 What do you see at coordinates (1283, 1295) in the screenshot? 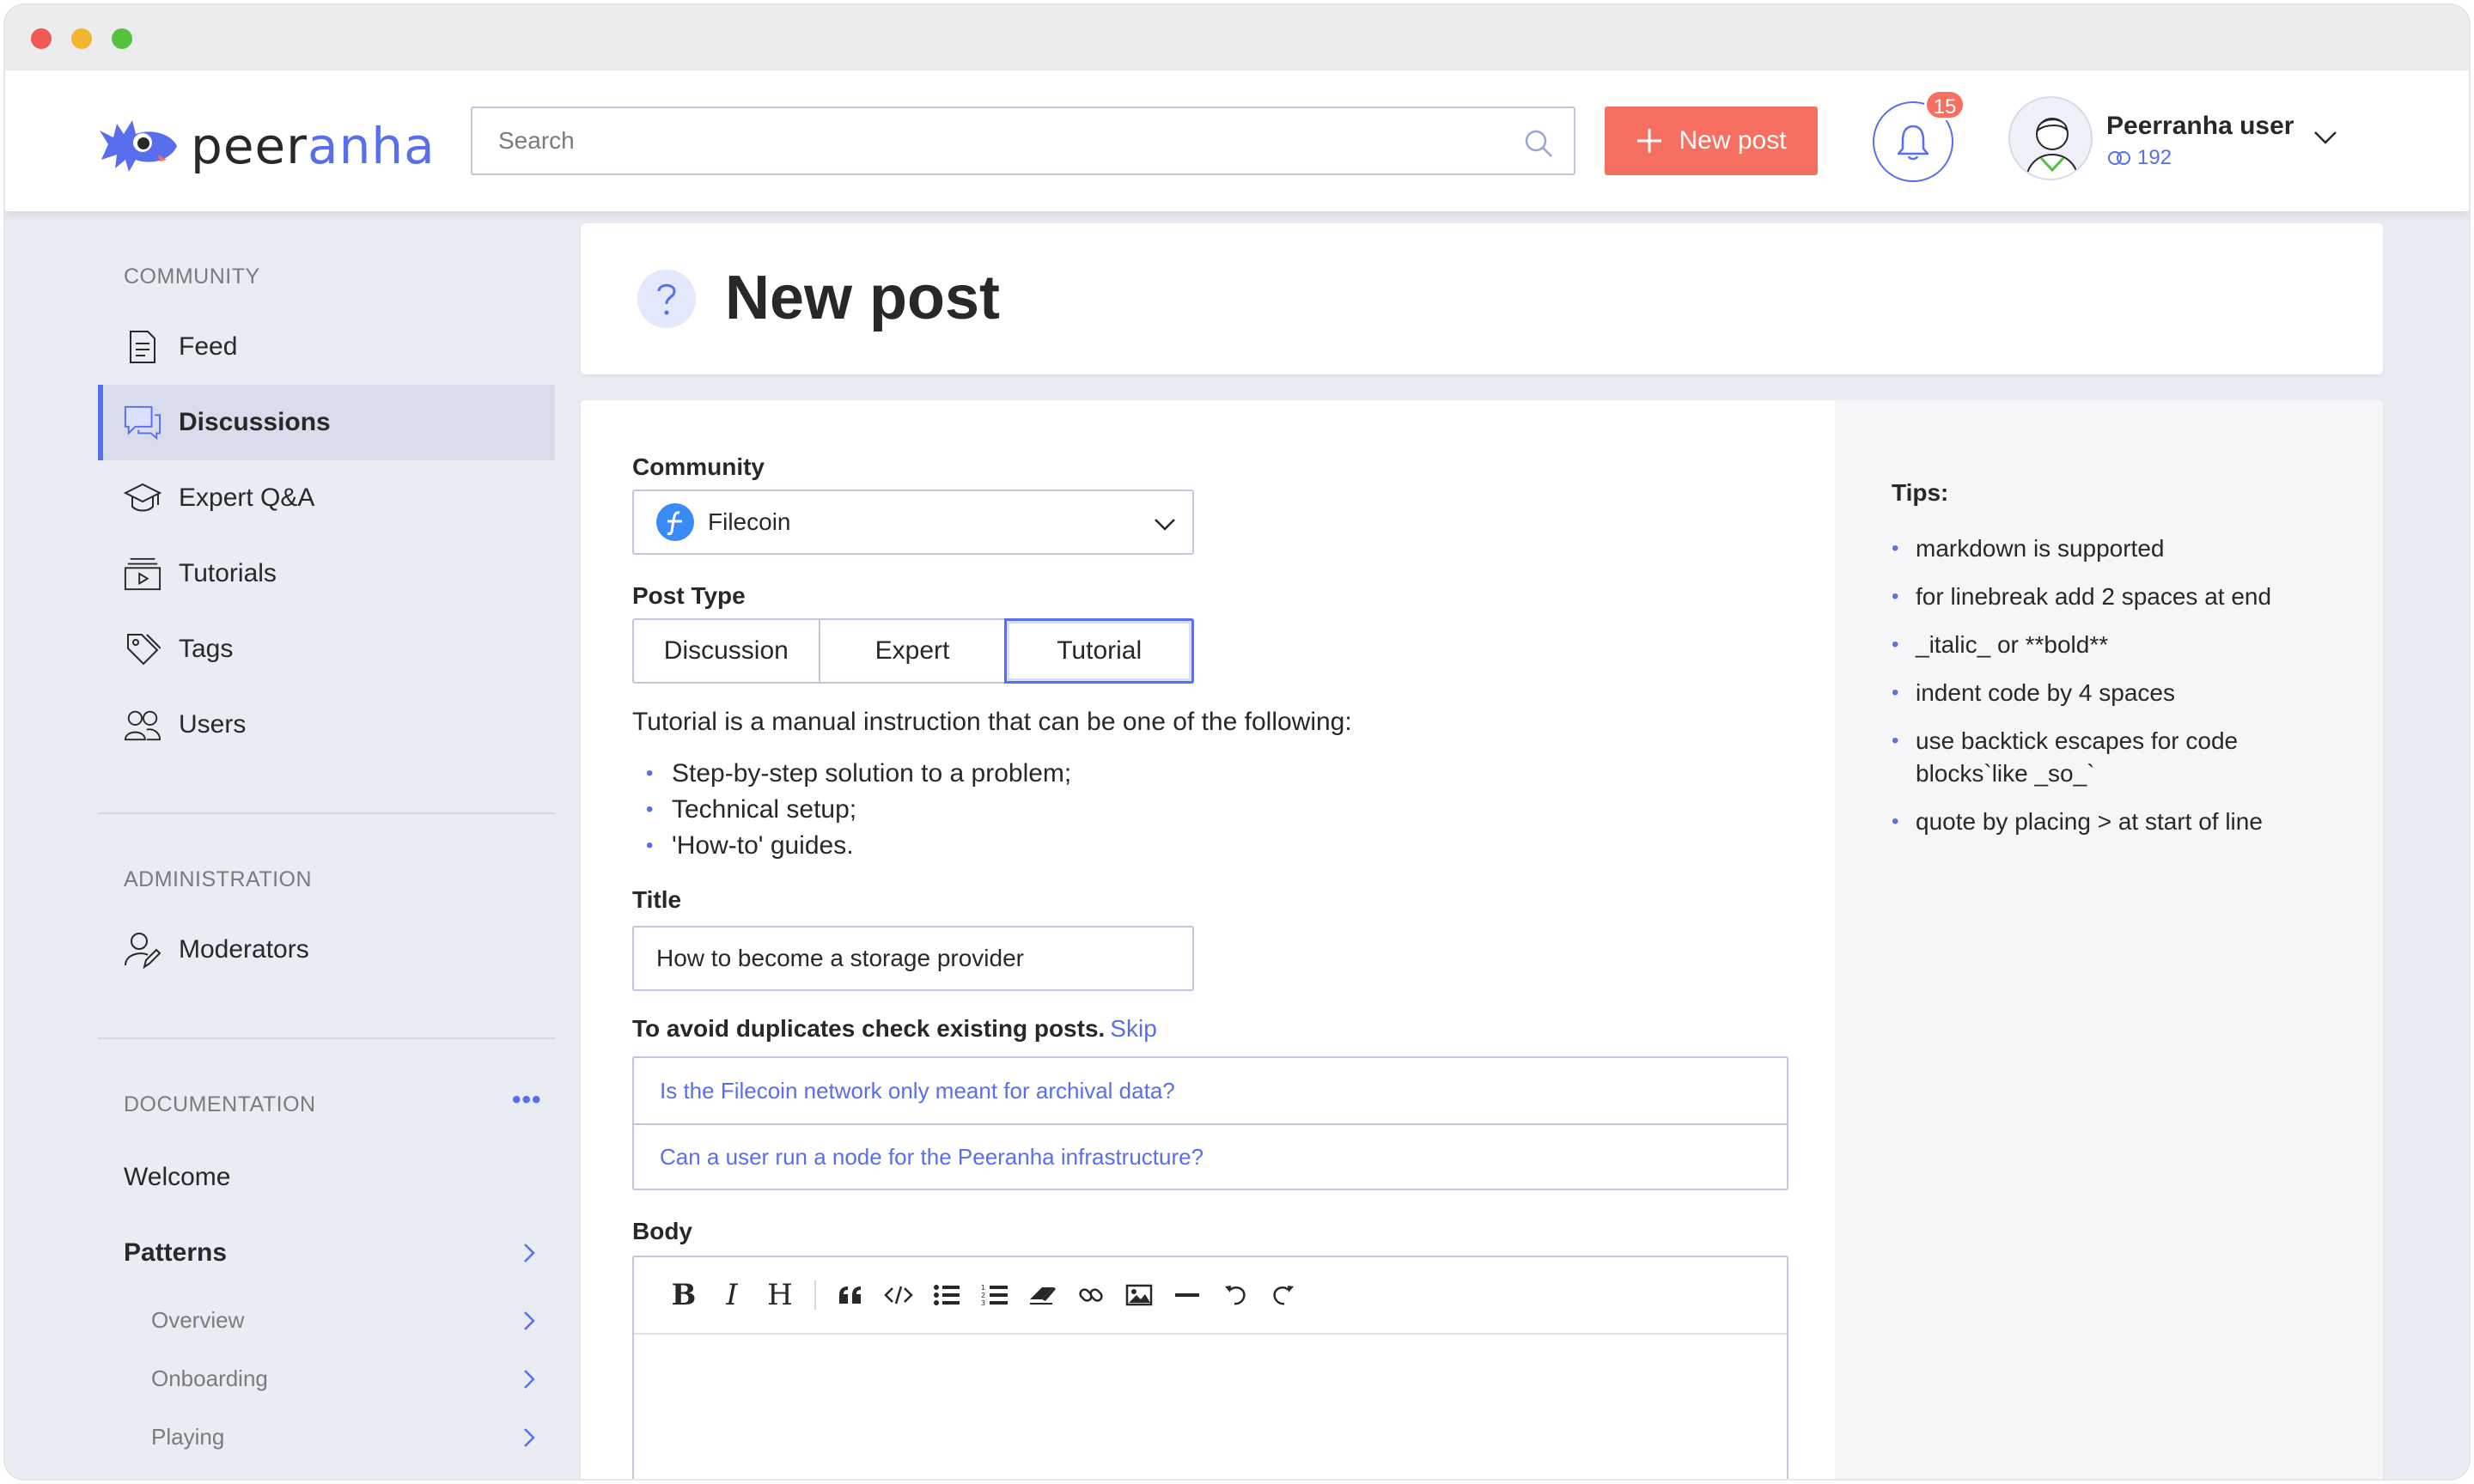
I see `redo-icon` at bounding box center [1283, 1295].